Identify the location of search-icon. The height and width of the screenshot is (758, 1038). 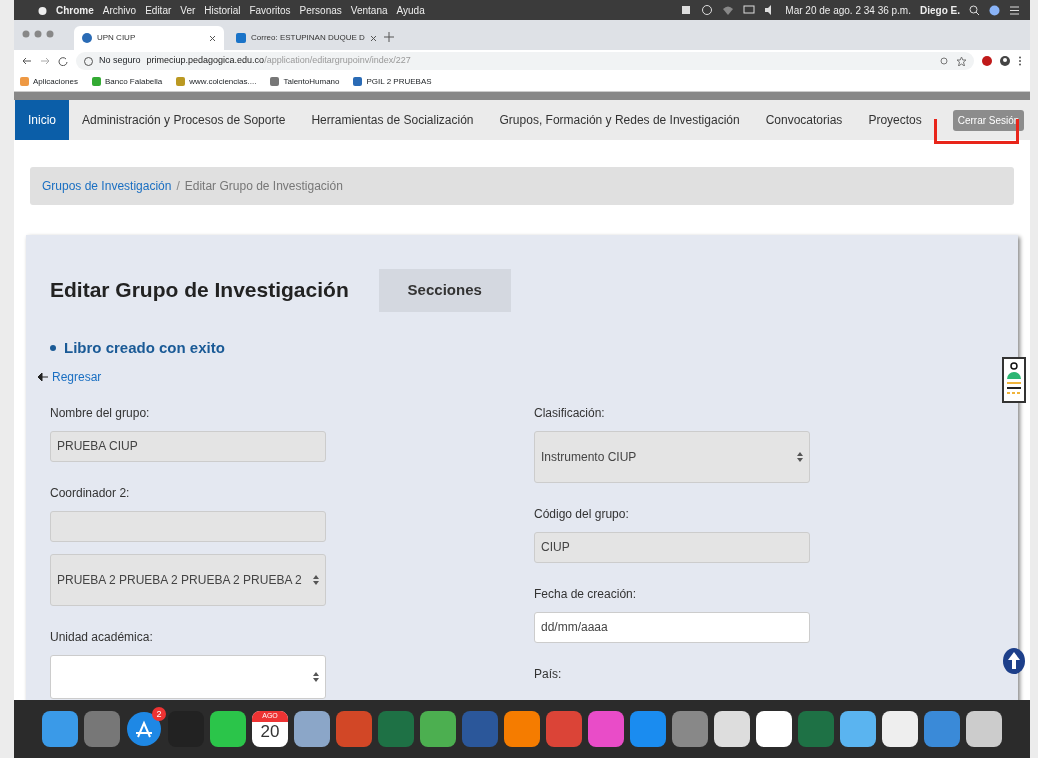
(974, 10).